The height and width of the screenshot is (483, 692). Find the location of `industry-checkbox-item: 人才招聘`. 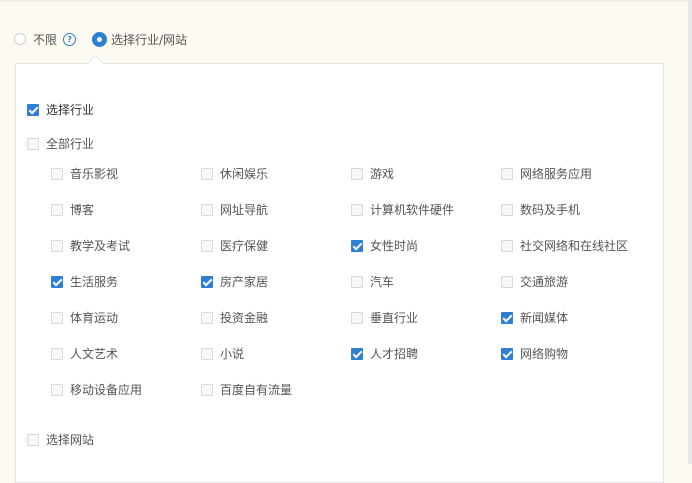

industry-checkbox-item: 人才招聘 is located at coordinates (384, 353).